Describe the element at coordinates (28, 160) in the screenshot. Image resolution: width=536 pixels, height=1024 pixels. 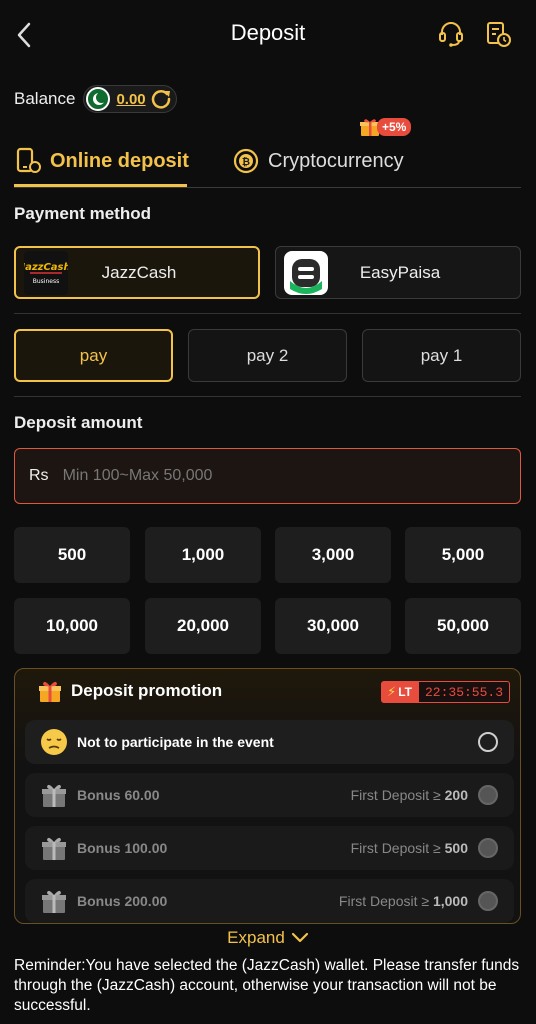
I see `phone-deposit-icon` at that location.